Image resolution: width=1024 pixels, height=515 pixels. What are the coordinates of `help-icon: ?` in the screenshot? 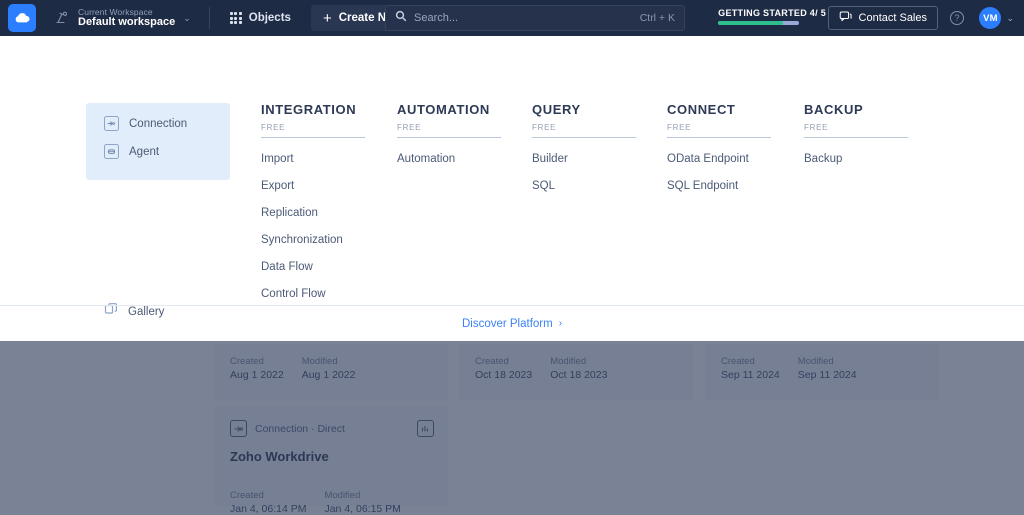 It's located at (957, 18).